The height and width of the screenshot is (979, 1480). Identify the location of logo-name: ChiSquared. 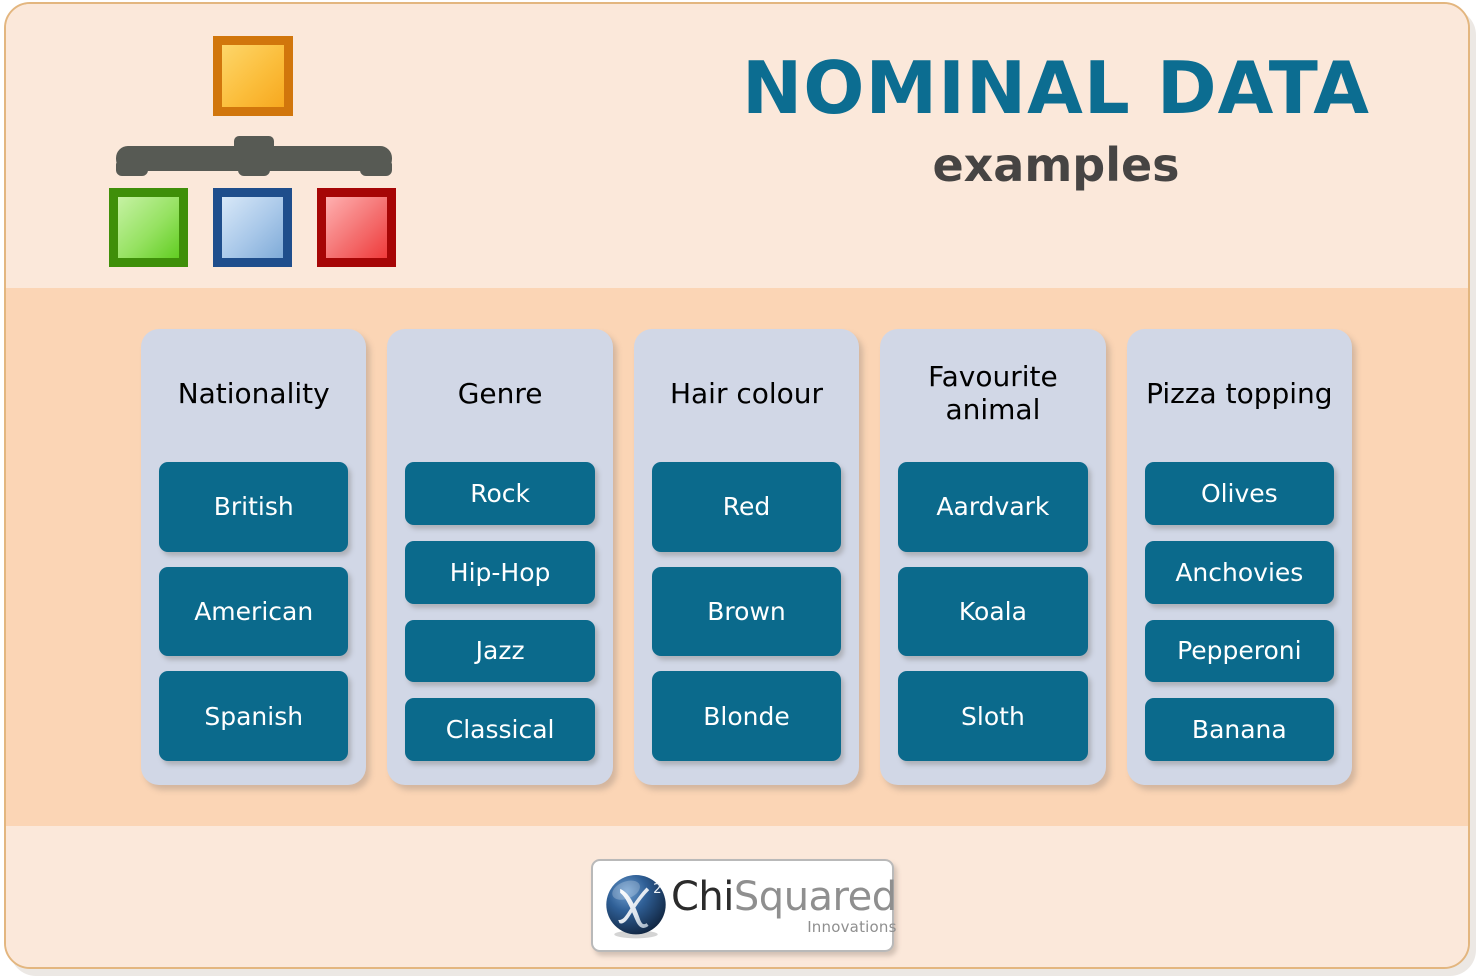
(784, 897).